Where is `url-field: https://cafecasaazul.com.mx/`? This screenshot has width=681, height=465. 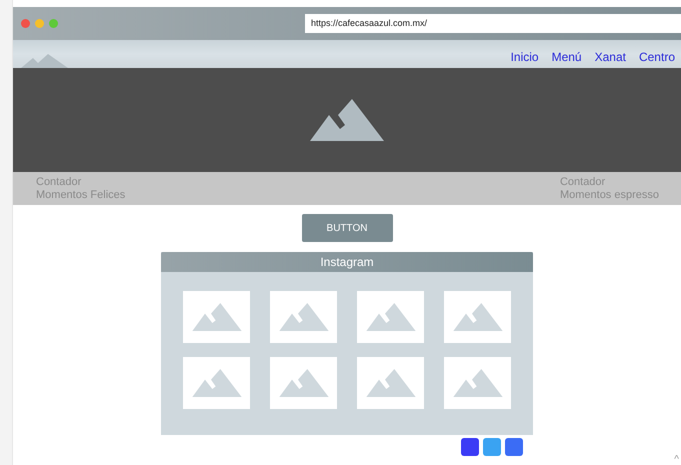
url-field: https://cafecasaazul.com.mx/ is located at coordinates (493, 23).